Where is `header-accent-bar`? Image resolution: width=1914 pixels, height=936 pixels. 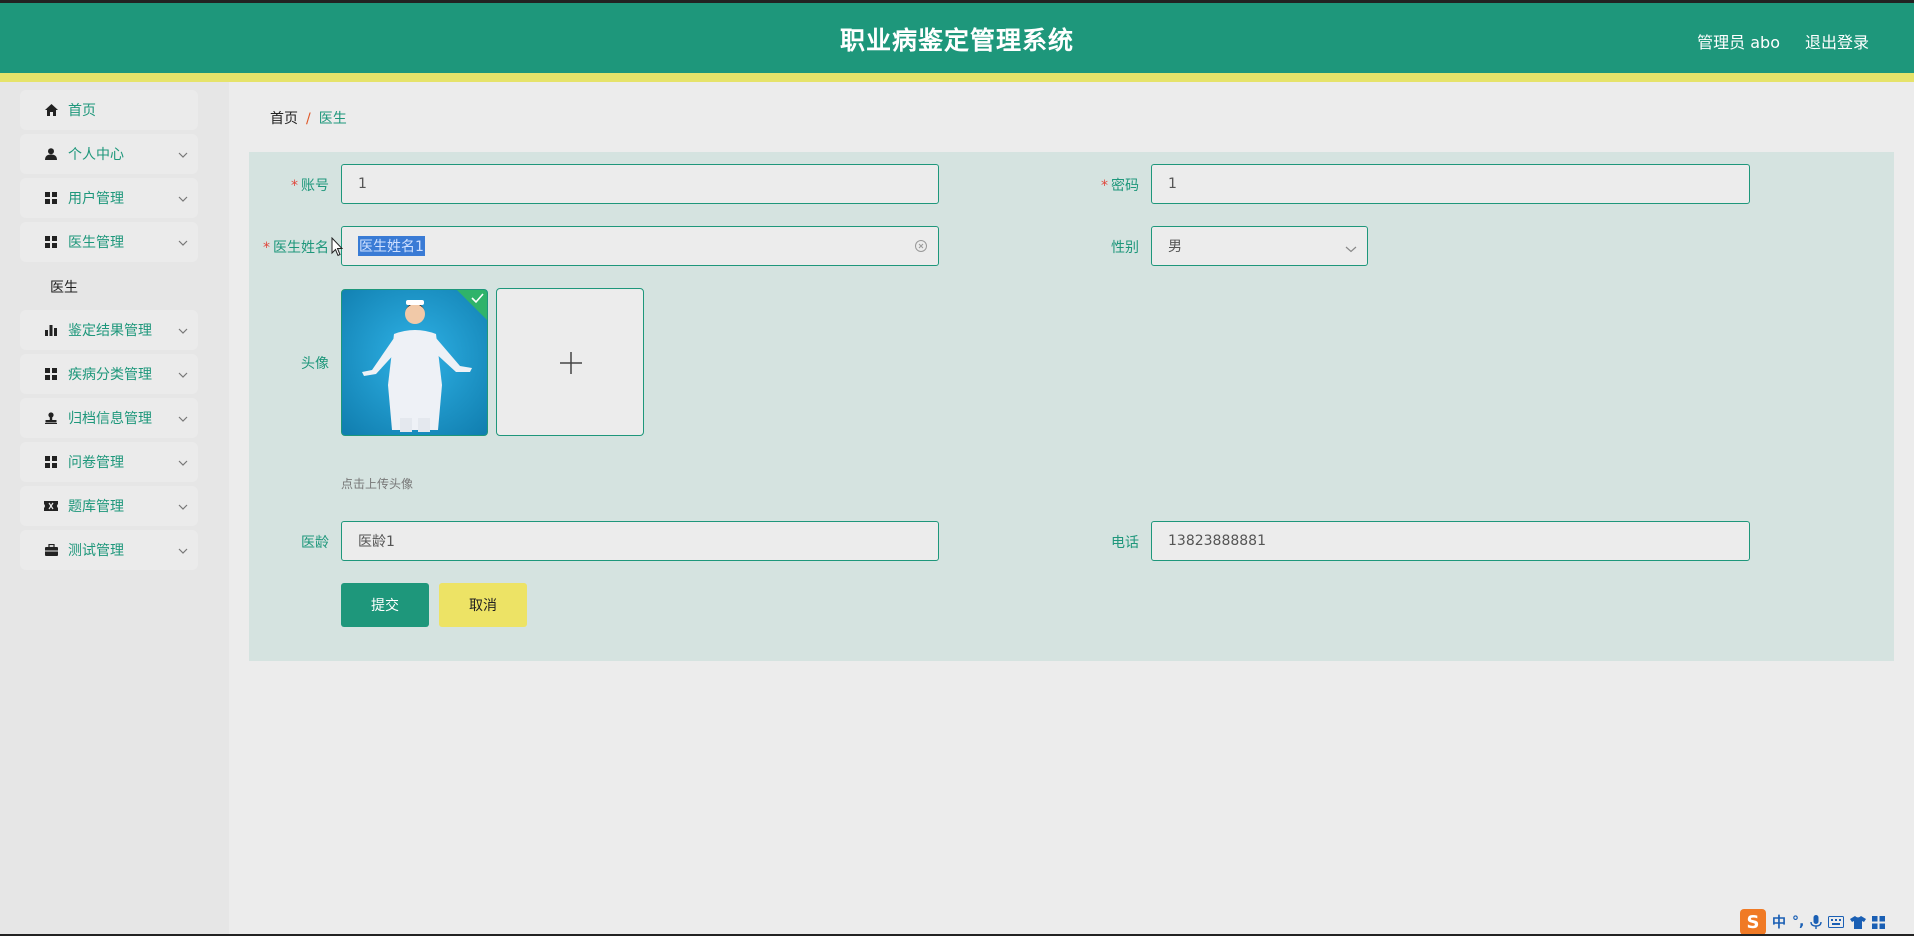 header-accent-bar is located at coordinates (957, 77).